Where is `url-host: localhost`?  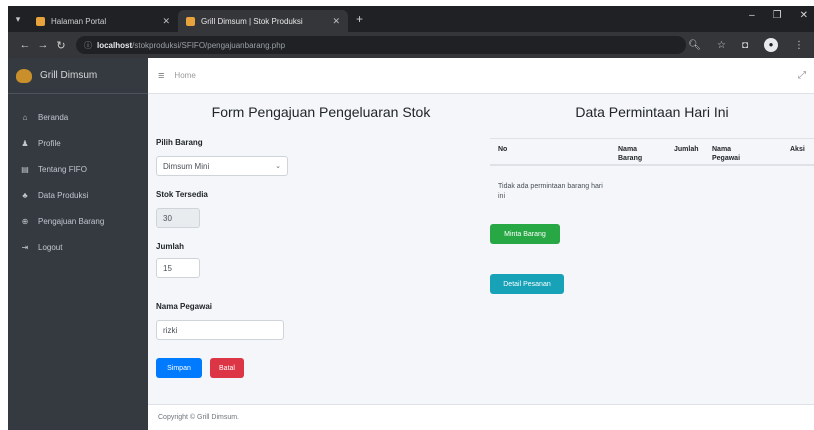 url-host: localhost is located at coordinates (115, 45).